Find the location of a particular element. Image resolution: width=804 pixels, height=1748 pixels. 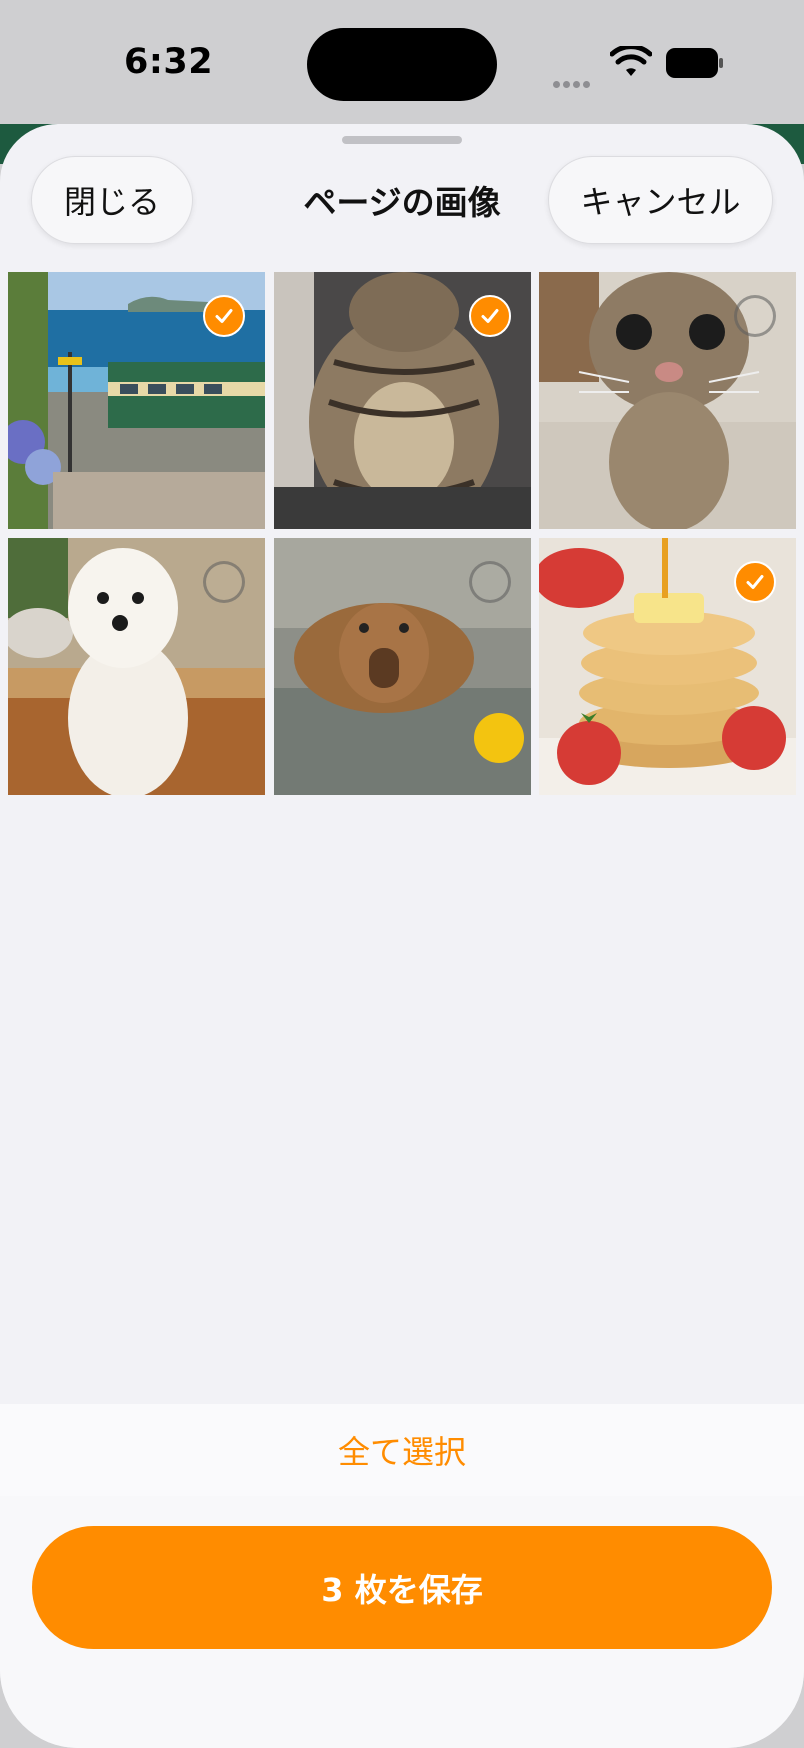

dynamic-island is located at coordinates (402, 64).